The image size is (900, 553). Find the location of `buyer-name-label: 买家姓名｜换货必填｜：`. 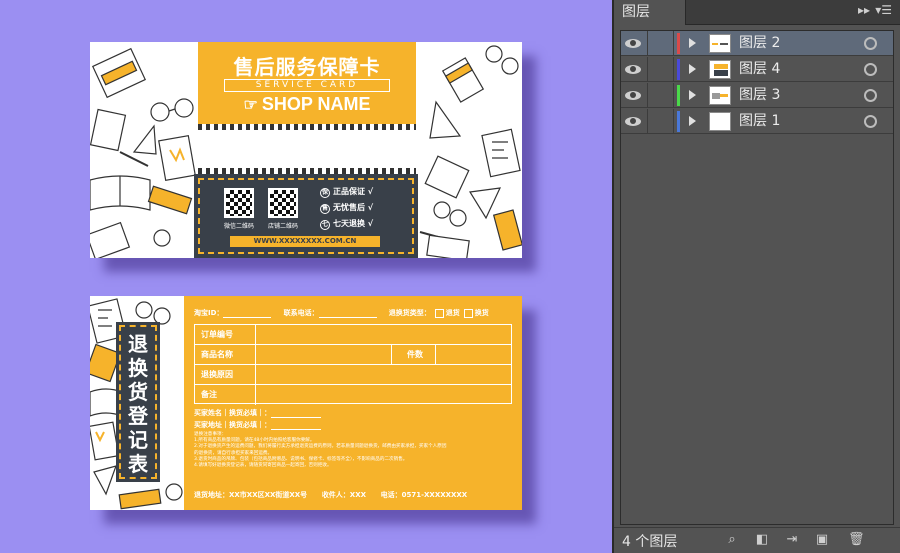

buyer-name-label: 买家姓名｜换货必填｜： is located at coordinates (232, 413).